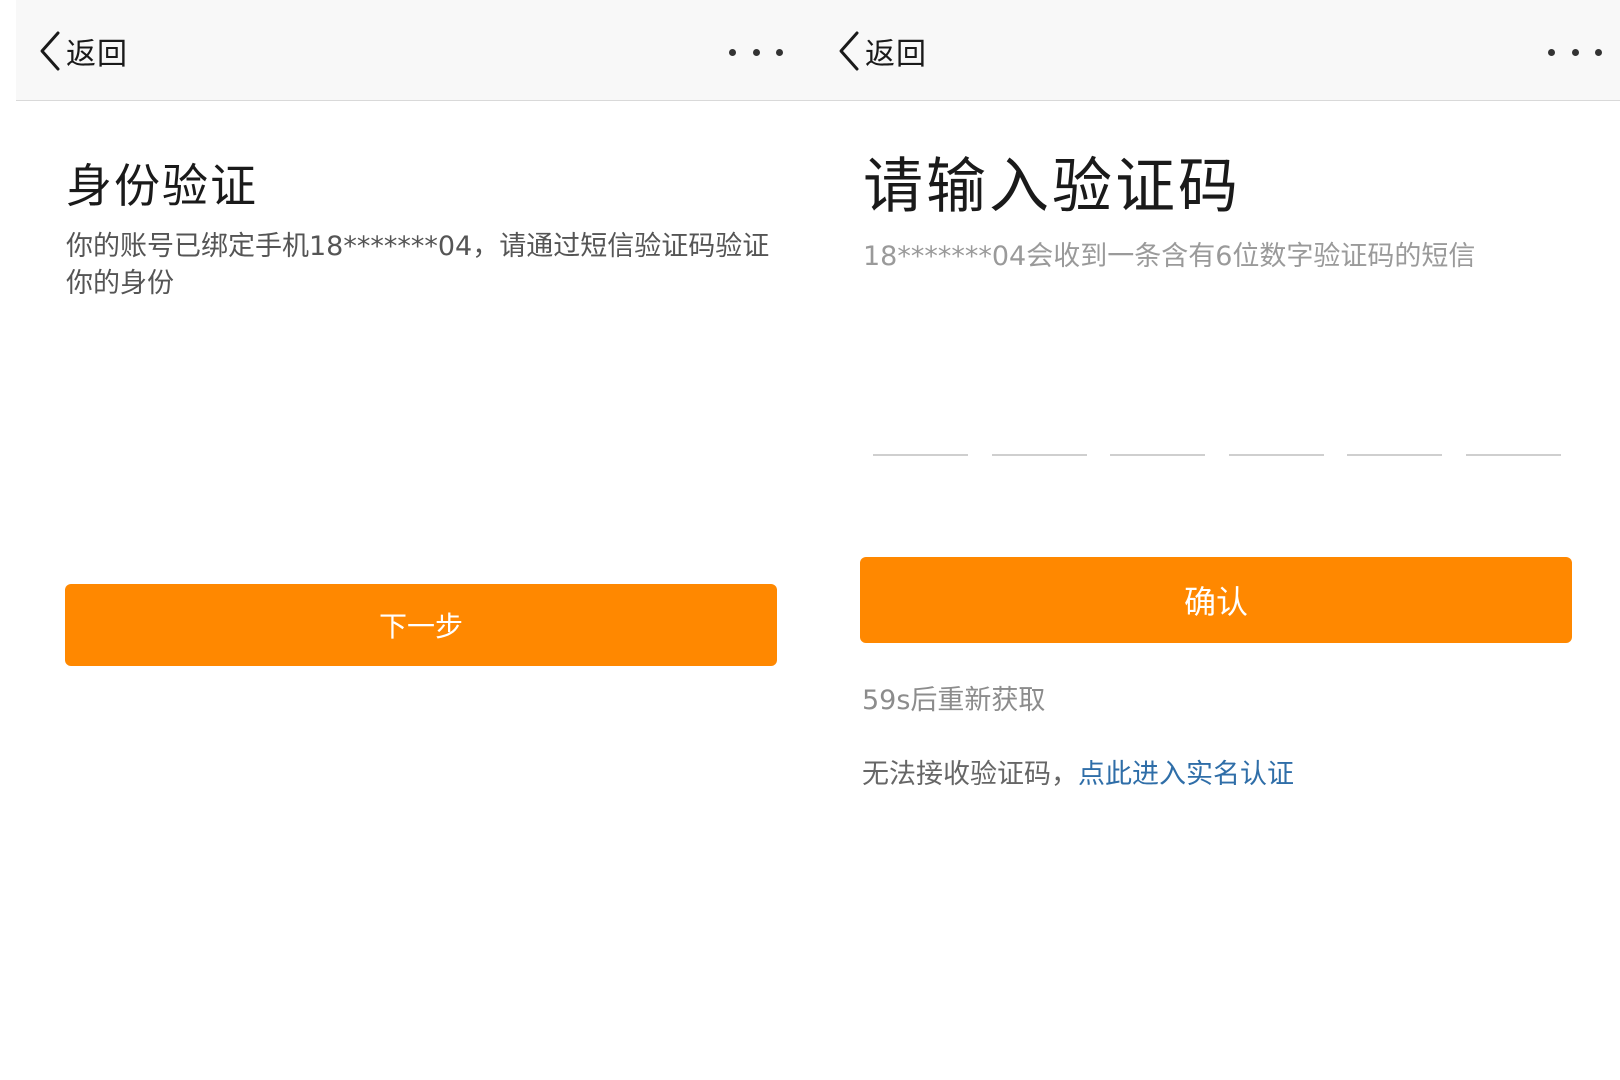  I want to click on resend-countdown: 59s后重新获取, so click(954, 700).